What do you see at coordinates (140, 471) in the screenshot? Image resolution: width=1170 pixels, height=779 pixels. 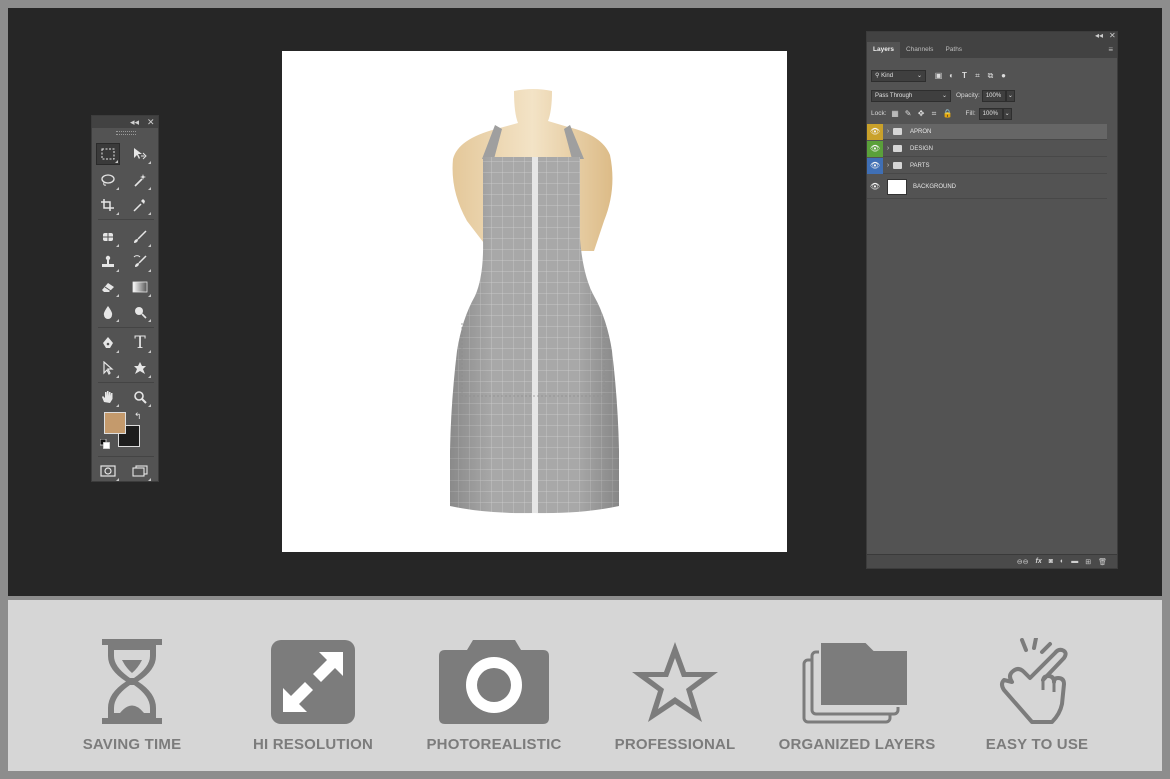 I see `screen-mode-icon` at bounding box center [140, 471].